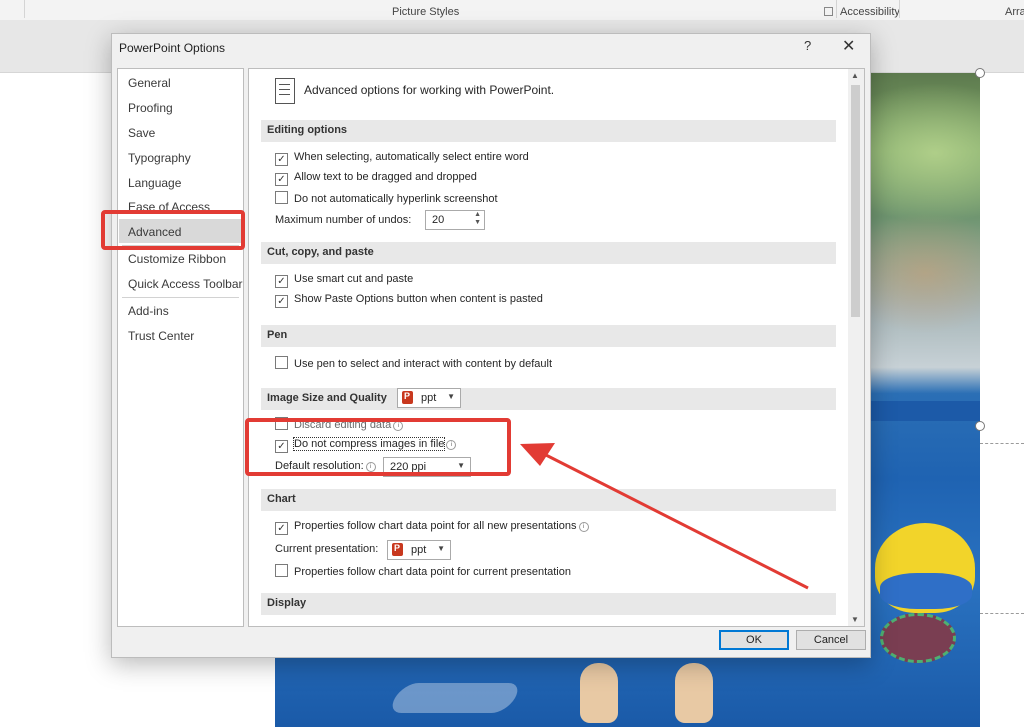  What do you see at coordinates (674, 520) in the screenshot?
I see `annotation-arrow-shaft` at bounding box center [674, 520].